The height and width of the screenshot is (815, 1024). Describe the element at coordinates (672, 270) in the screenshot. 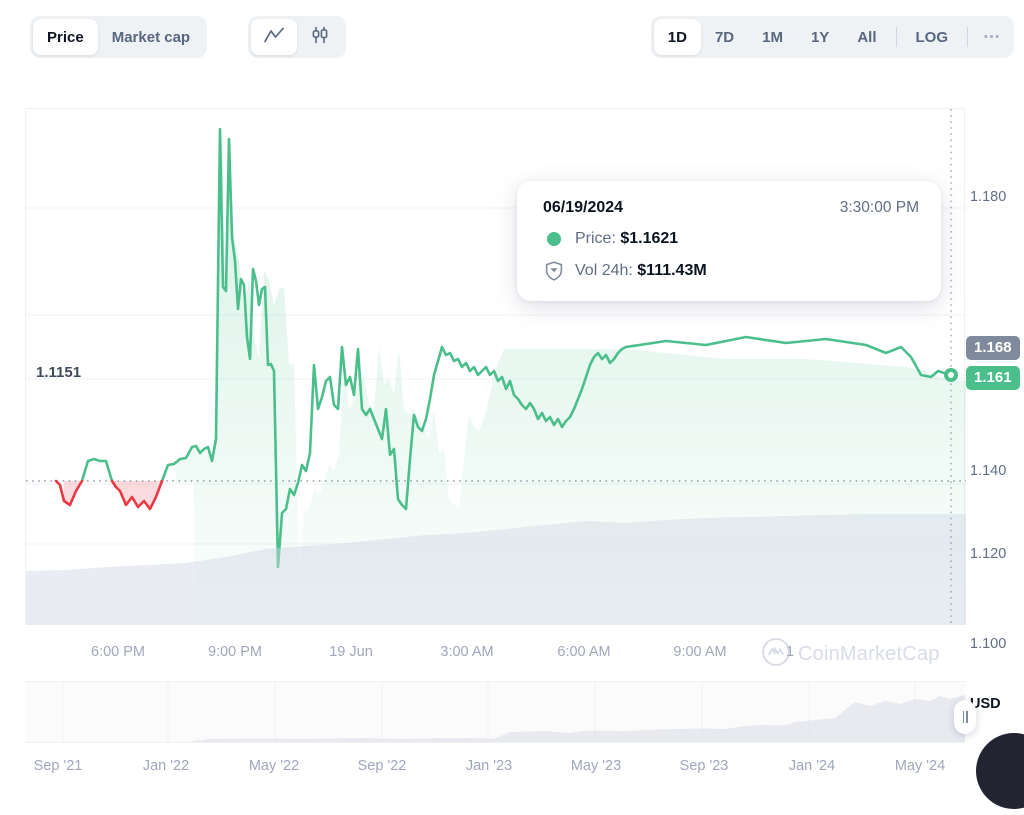

I see `tooltip-volume-value: $111.43M` at that location.